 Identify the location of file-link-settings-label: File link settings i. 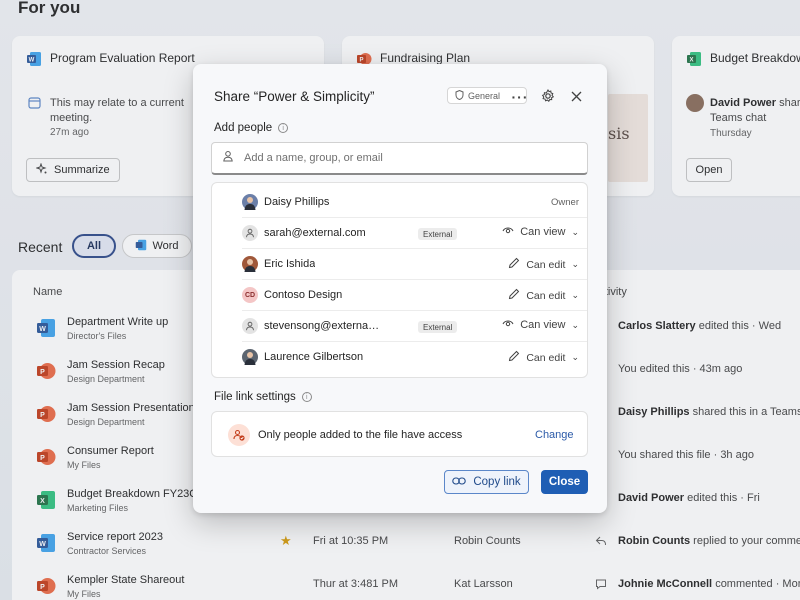
(263, 397).